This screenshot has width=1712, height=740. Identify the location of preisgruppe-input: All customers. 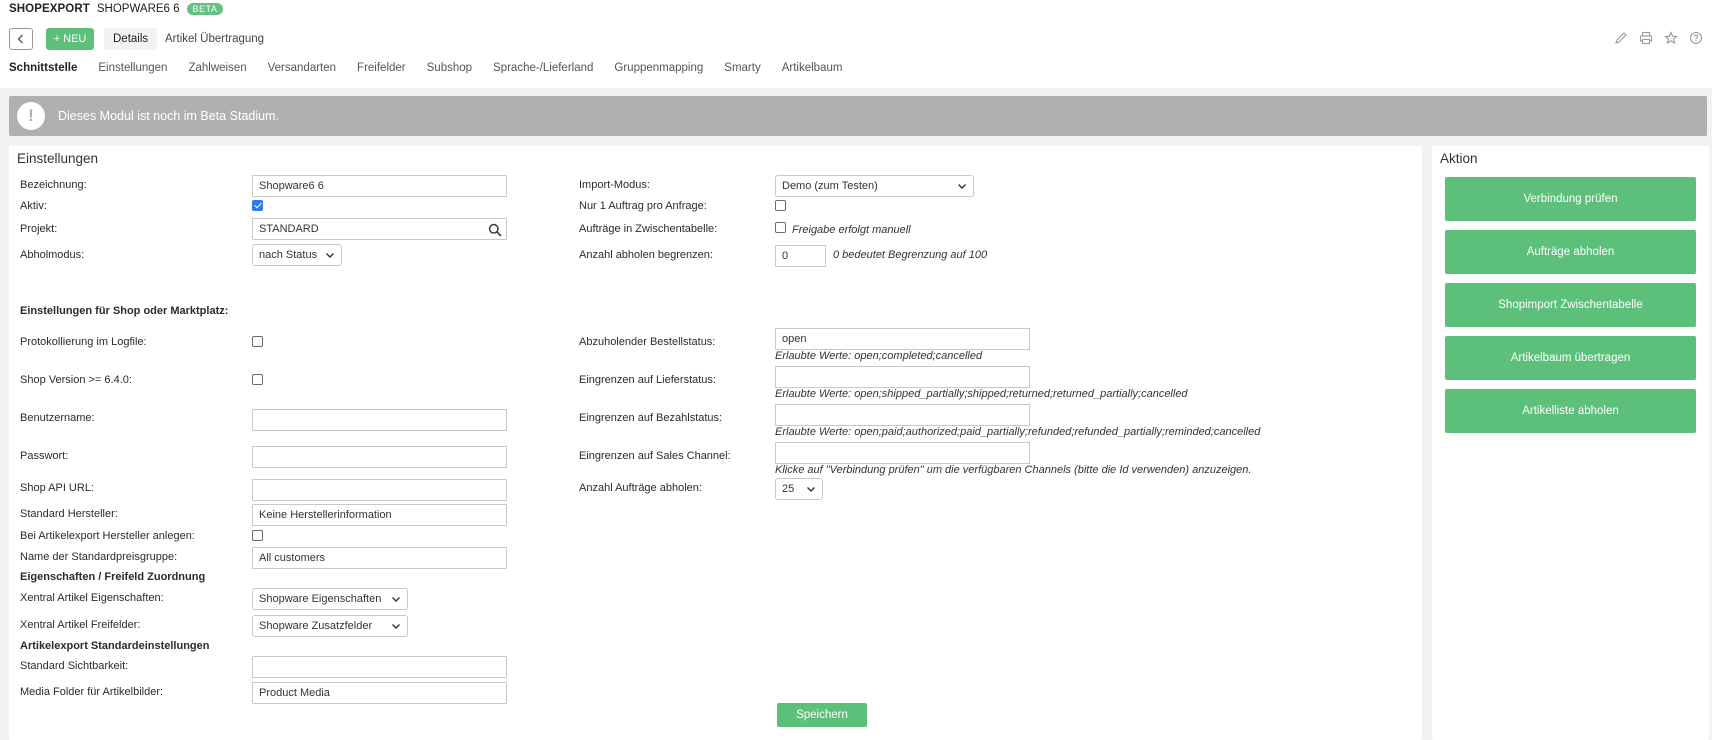
(379, 558).